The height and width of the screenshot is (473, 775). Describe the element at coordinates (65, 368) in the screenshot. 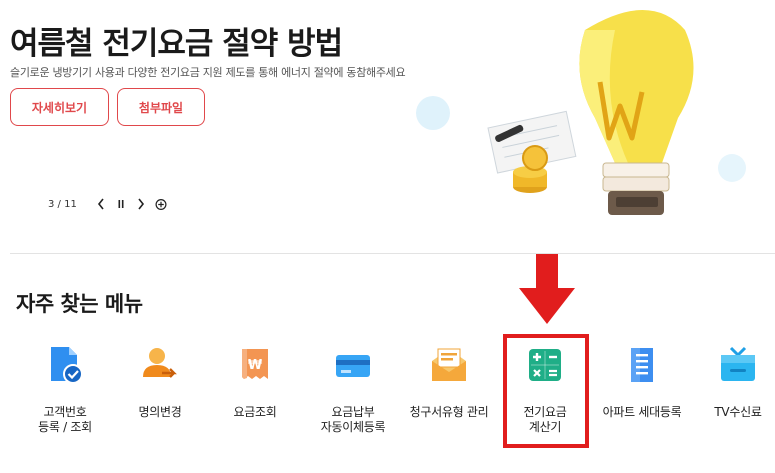

I see `document-check-icon` at that location.